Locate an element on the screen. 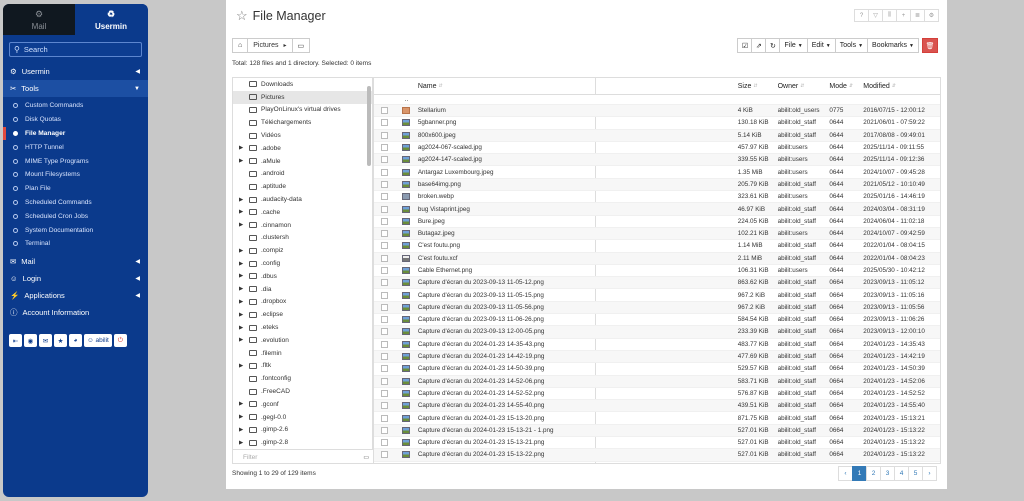  parent-directory-row: .. is located at coordinates (657, 100).